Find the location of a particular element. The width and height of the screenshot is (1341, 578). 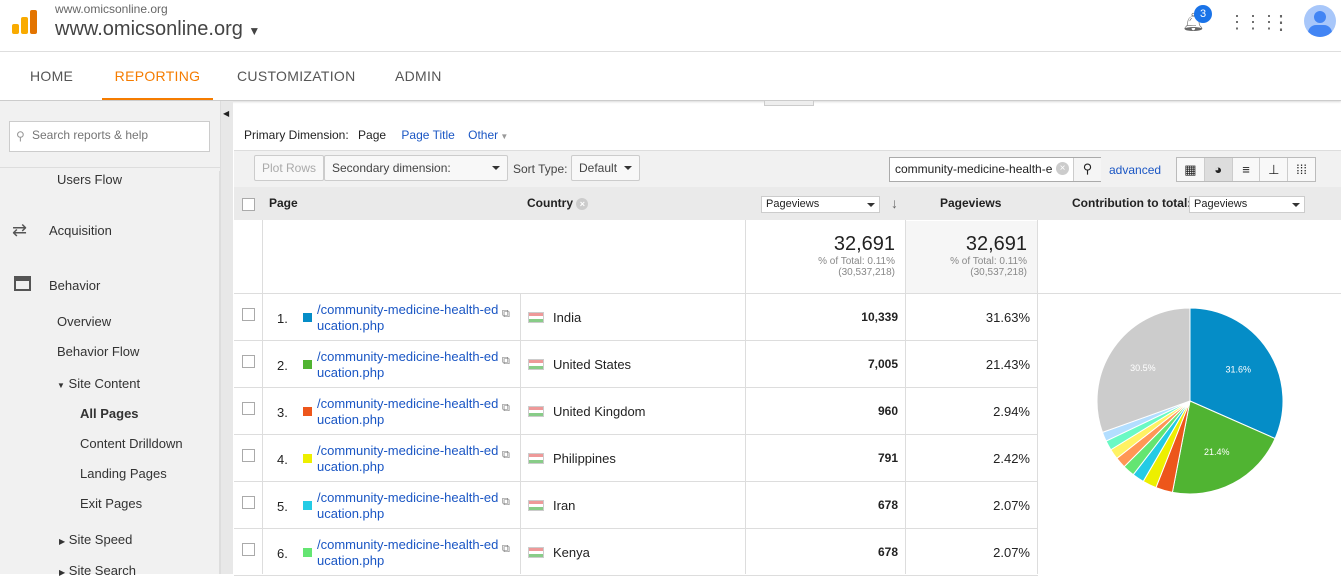

collapse-sidebar-button: ◀ is located at coordinates (226, 337).